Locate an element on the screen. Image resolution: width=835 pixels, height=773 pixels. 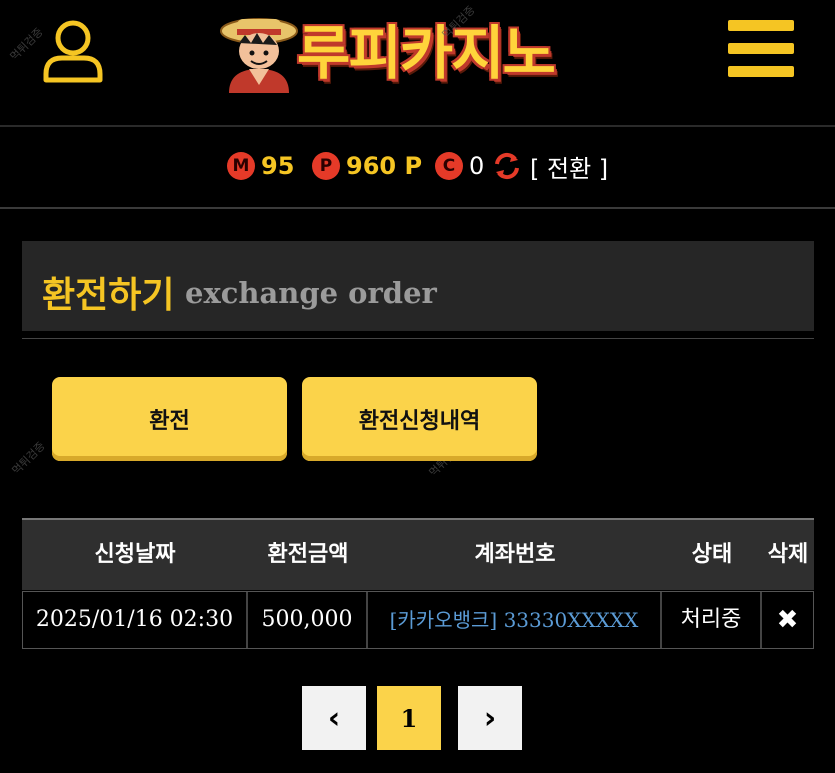
site-logo: 루피카지노 is located at coordinates (422, 50).